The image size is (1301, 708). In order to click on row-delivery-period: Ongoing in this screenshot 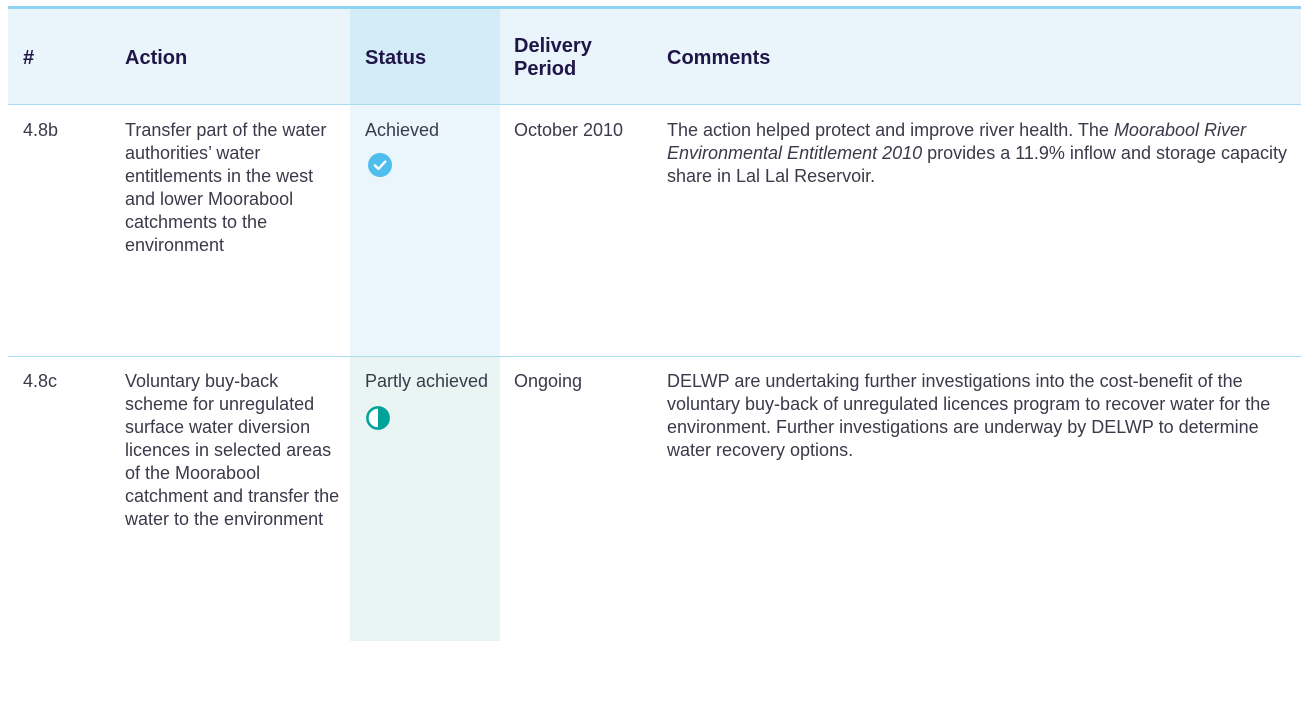, I will do `click(577, 498)`.